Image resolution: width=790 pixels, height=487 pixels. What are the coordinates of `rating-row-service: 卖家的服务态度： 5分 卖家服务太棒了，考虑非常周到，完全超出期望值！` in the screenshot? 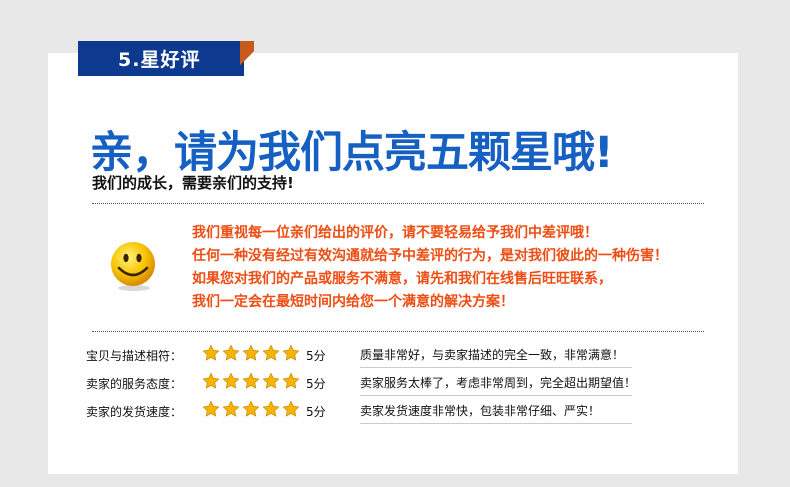 It's located at (361, 382).